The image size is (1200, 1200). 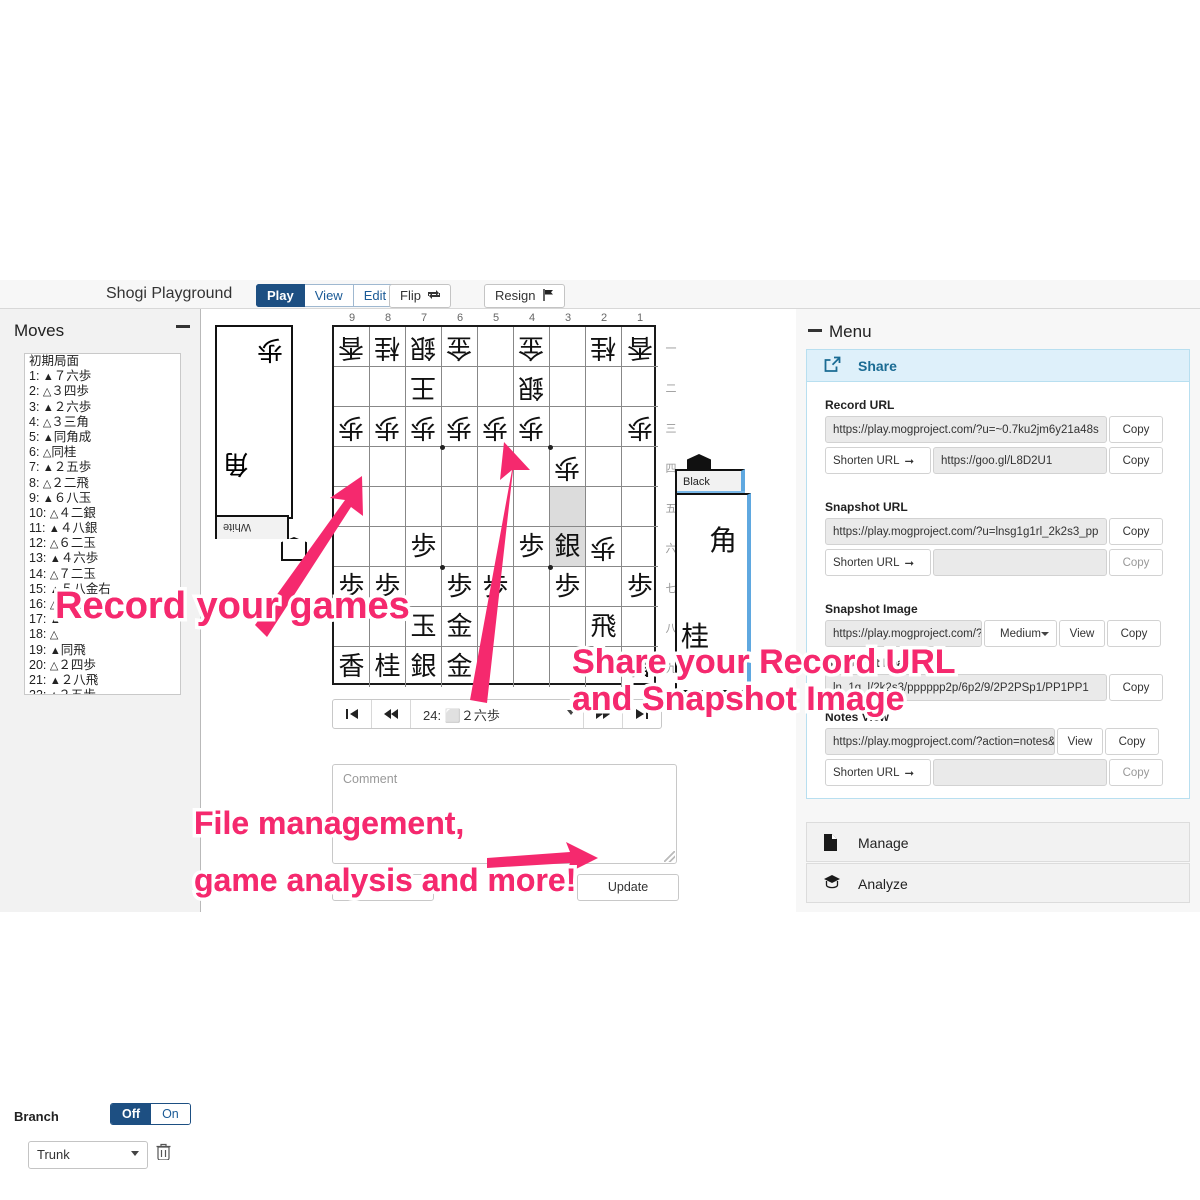 I want to click on branch-toggle-off: Off, so click(x=131, y=1114).